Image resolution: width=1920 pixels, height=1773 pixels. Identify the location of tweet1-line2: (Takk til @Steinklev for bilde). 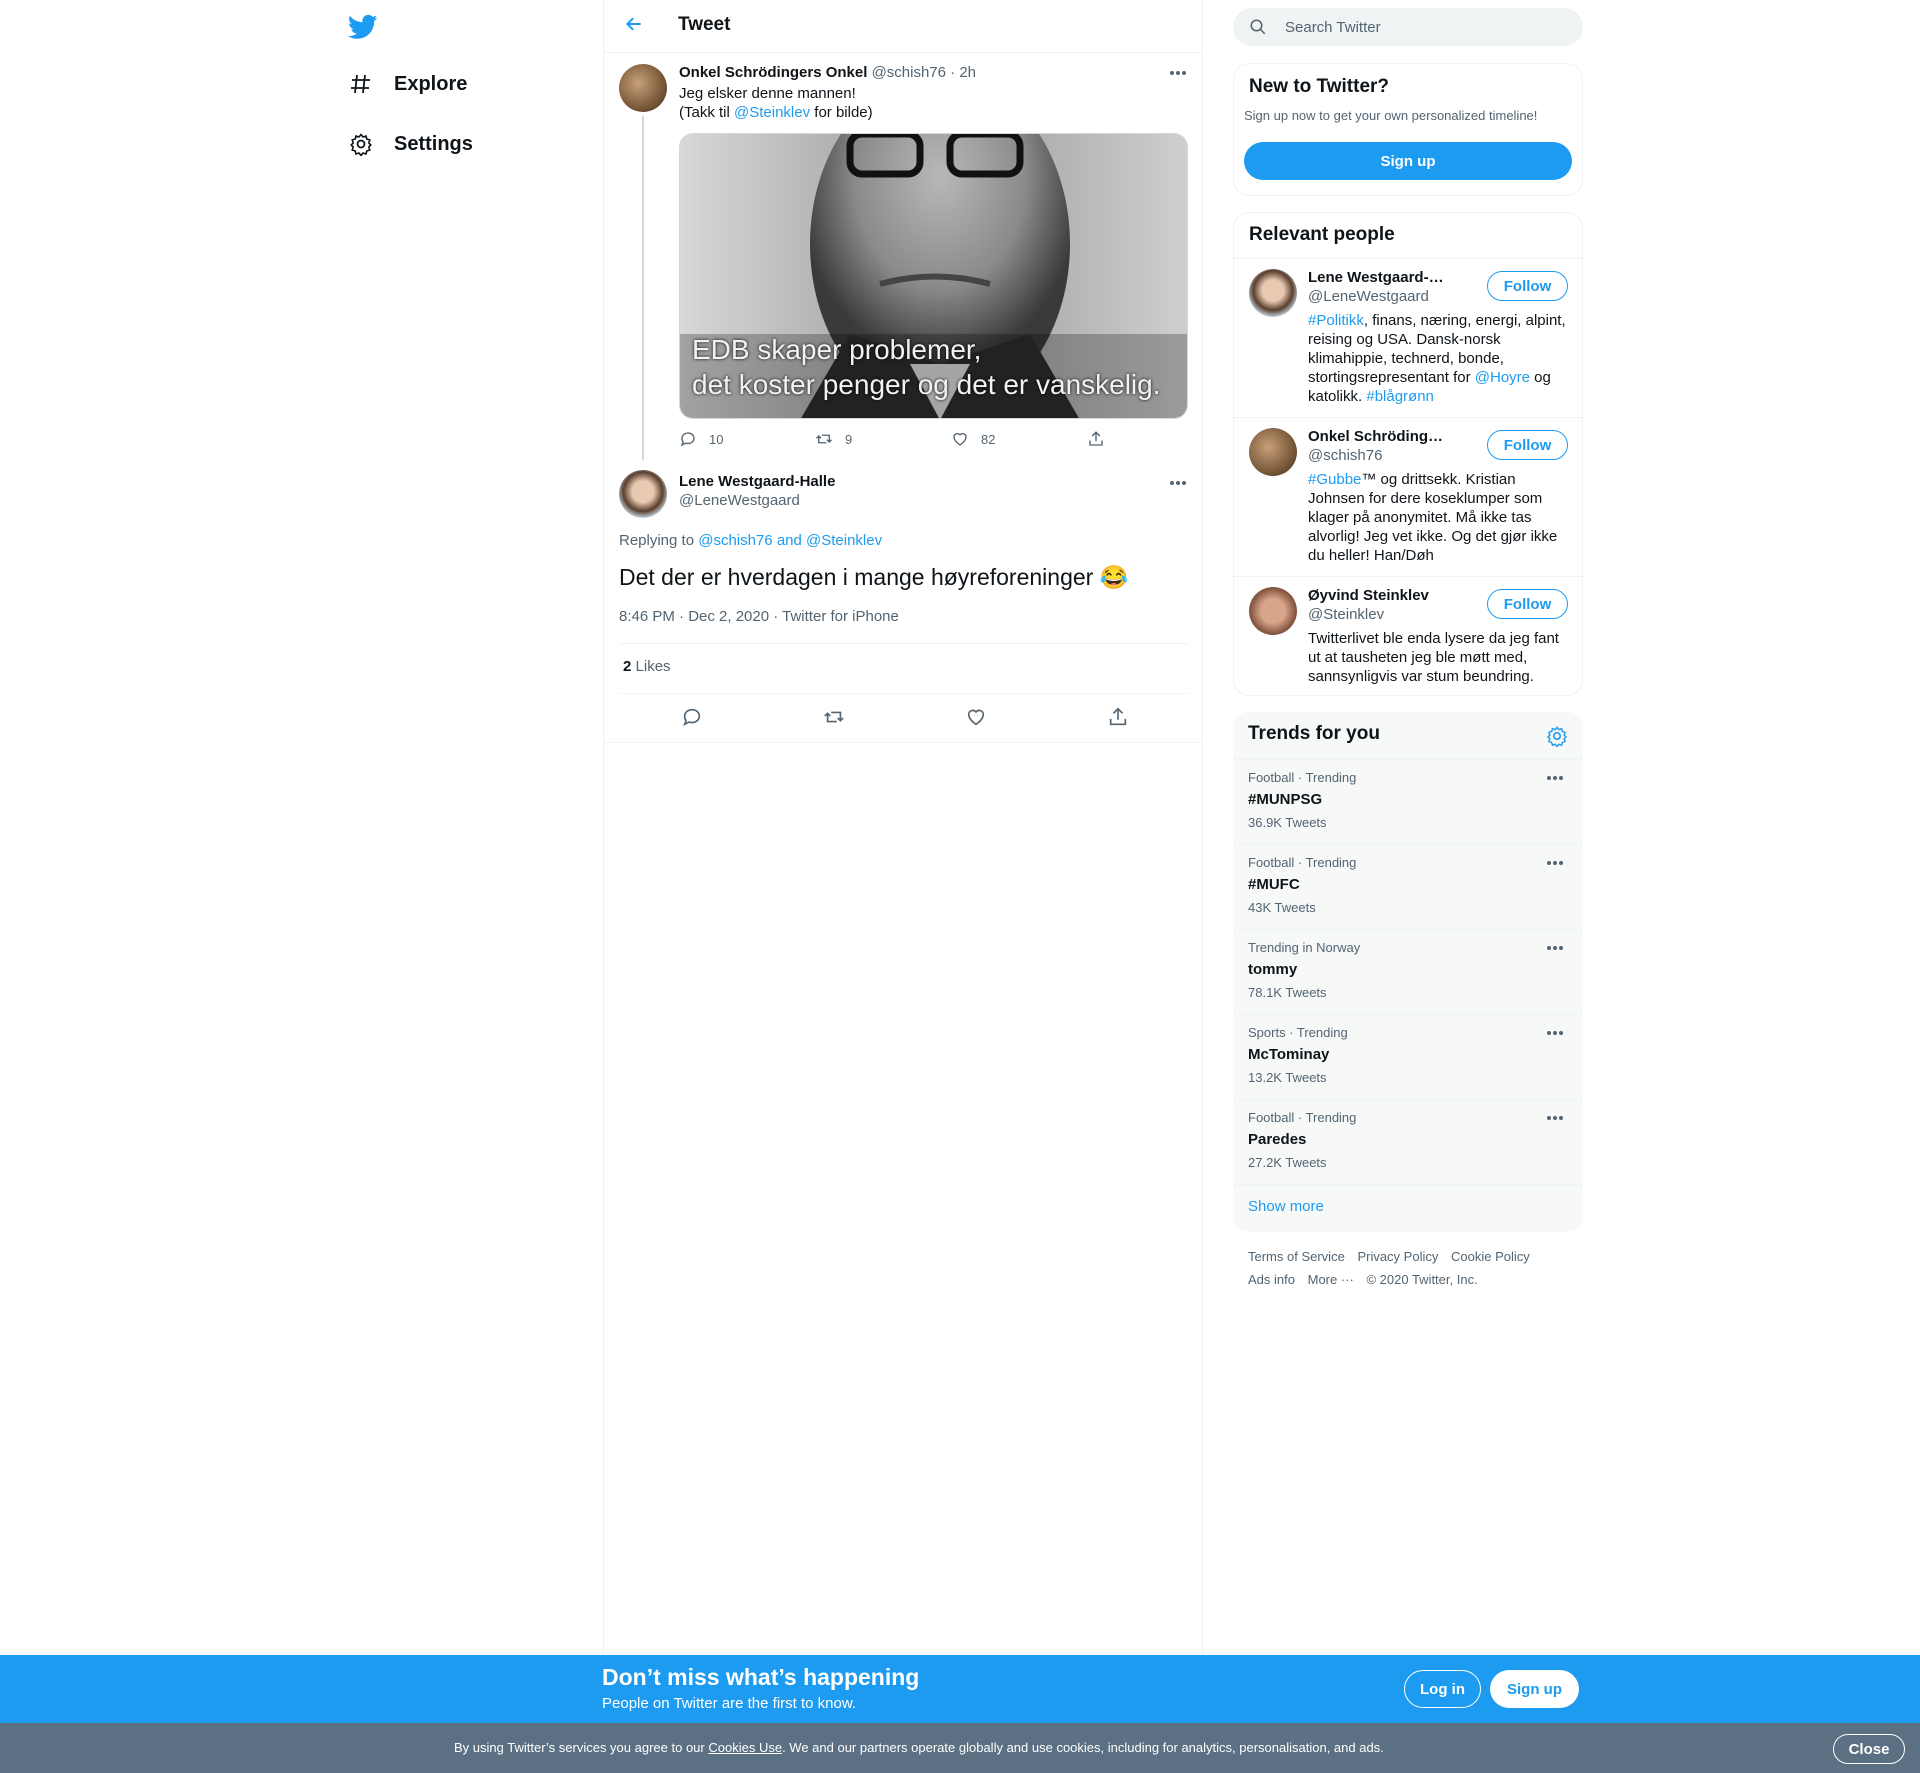
(776, 112).